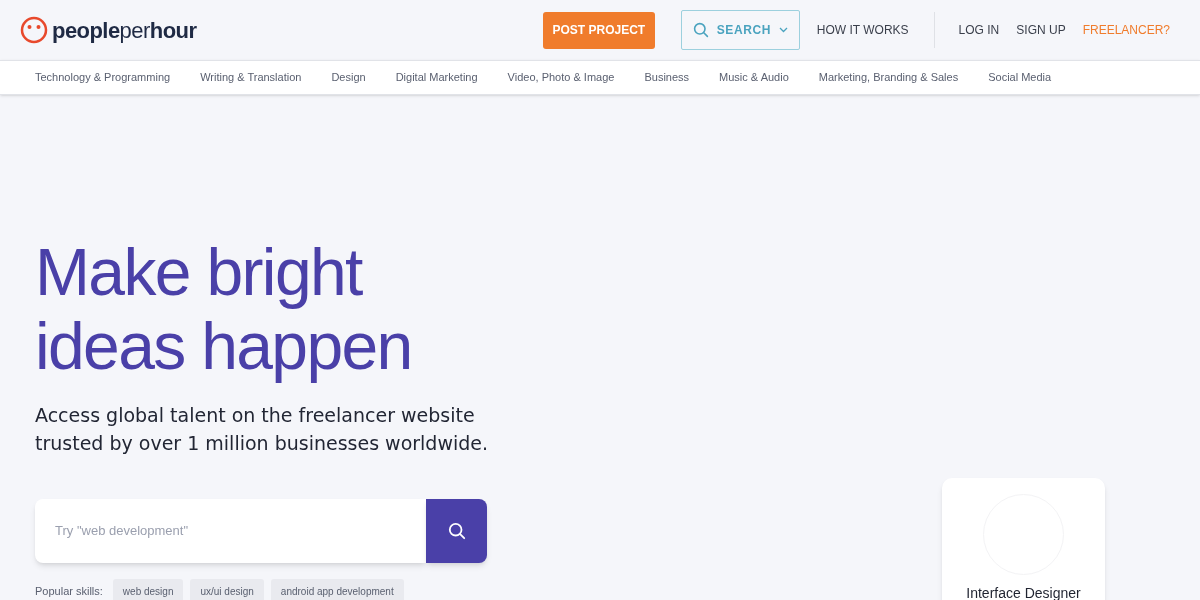 The image size is (1200, 600). Describe the element at coordinates (251, 77) in the screenshot. I see `category-link: Writing & Translation` at that location.